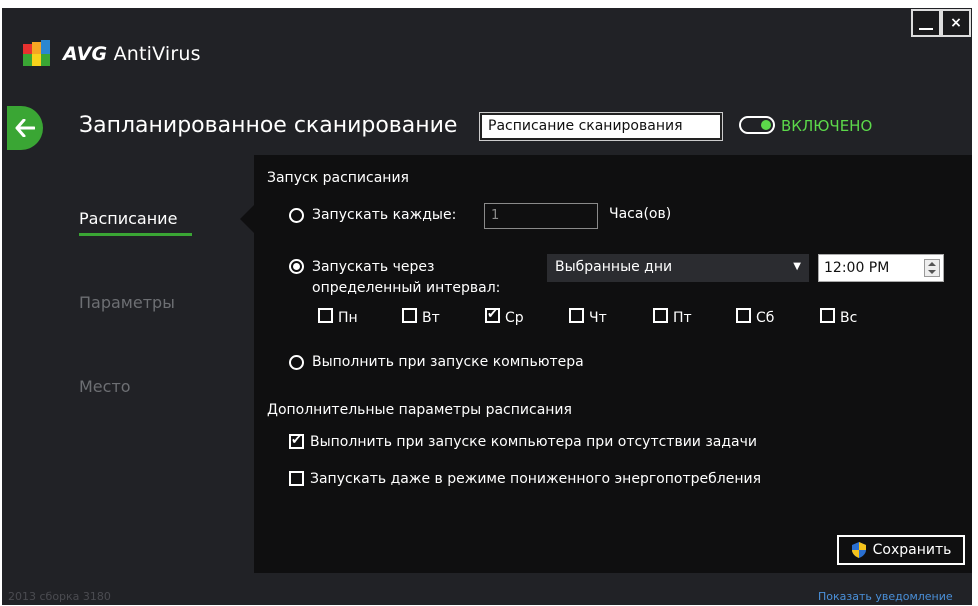  What do you see at coordinates (926, 23) in the screenshot?
I see `minimize-button` at bounding box center [926, 23].